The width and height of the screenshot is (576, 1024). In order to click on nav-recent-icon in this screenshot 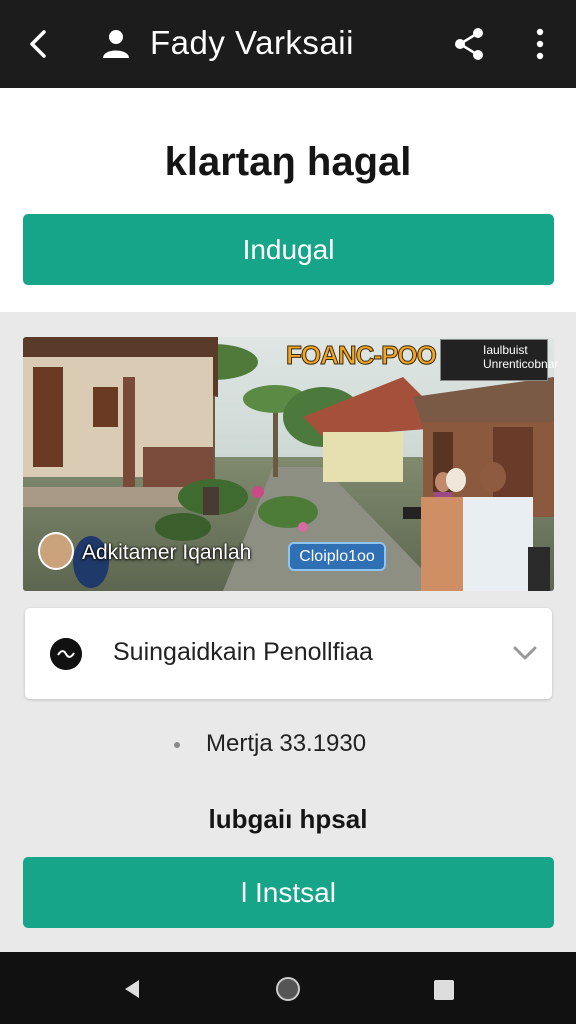, I will do `click(444, 990)`.